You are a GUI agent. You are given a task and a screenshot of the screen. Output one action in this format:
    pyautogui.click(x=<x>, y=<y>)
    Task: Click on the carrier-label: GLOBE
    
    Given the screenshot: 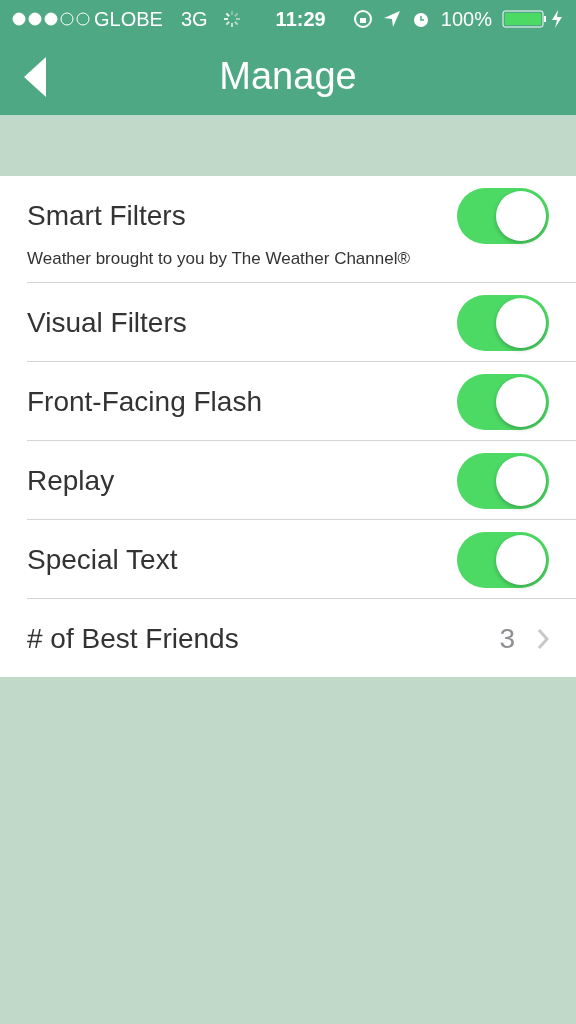 What is the action you would take?
    pyautogui.click(x=128, y=19)
    